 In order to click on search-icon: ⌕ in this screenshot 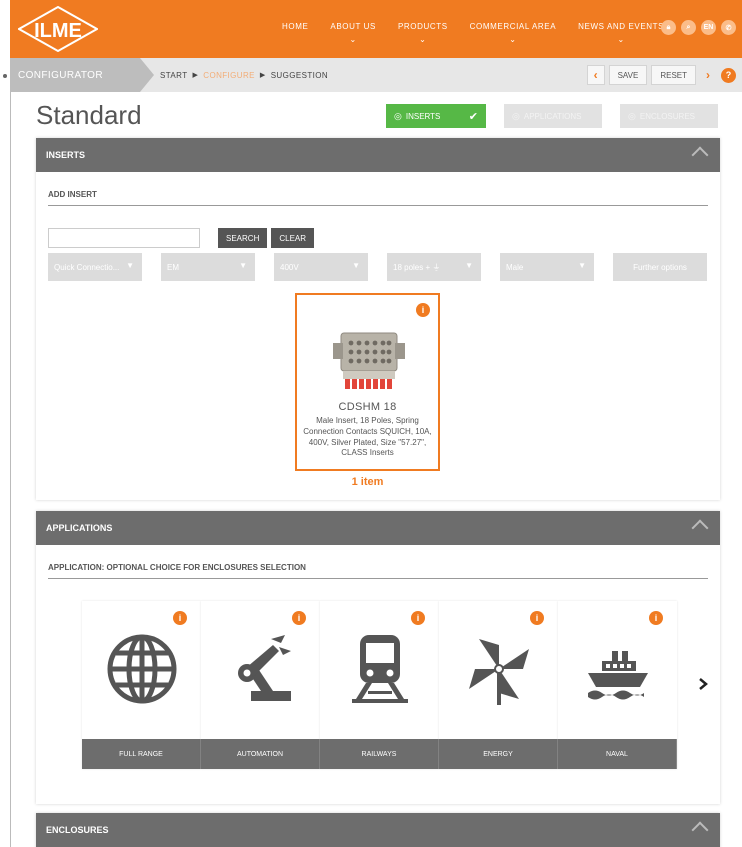, I will do `click(688, 27)`.